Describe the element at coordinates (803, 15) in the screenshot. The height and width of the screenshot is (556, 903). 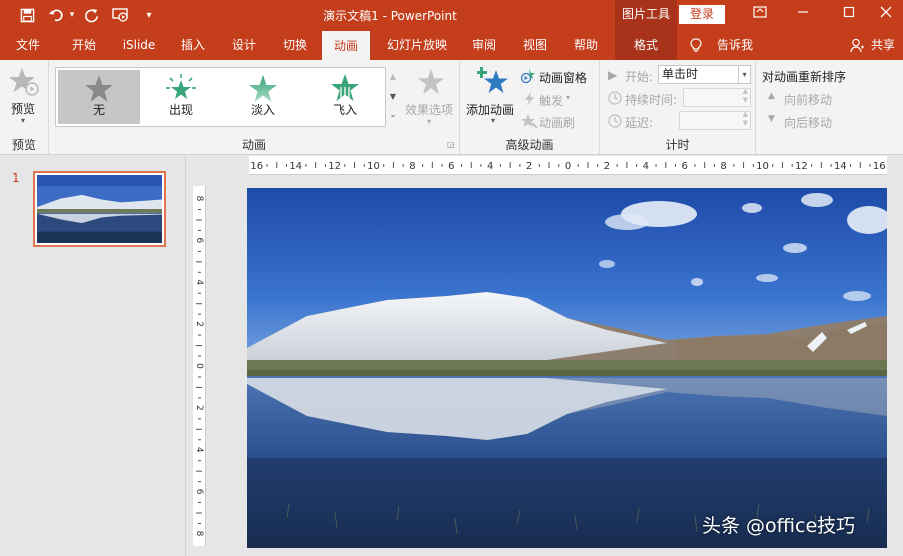
I see `minimize-icon` at that location.